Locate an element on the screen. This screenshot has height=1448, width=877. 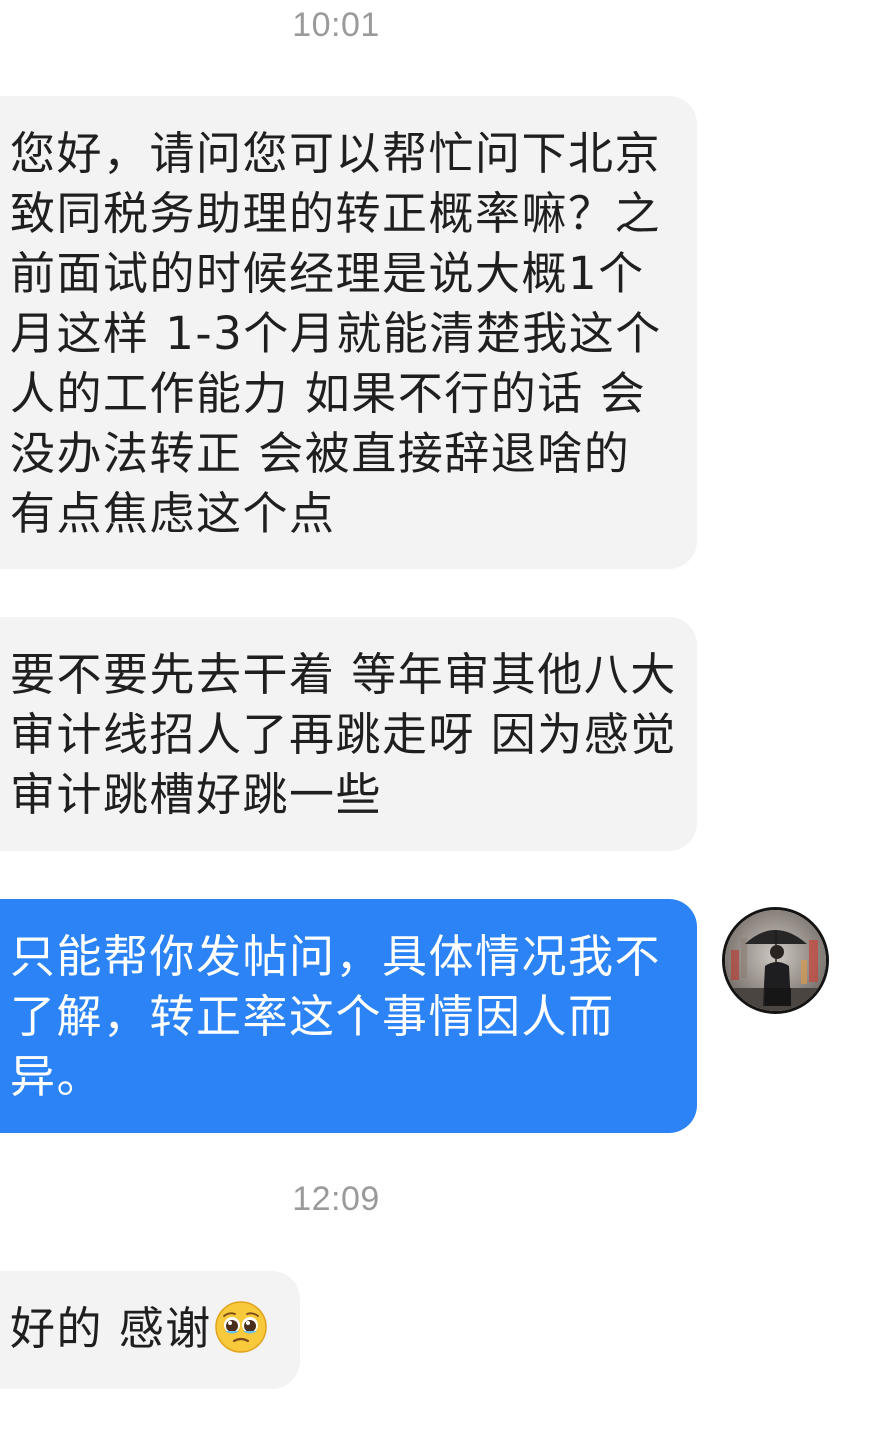
avatar-image is located at coordinates (775, 960).